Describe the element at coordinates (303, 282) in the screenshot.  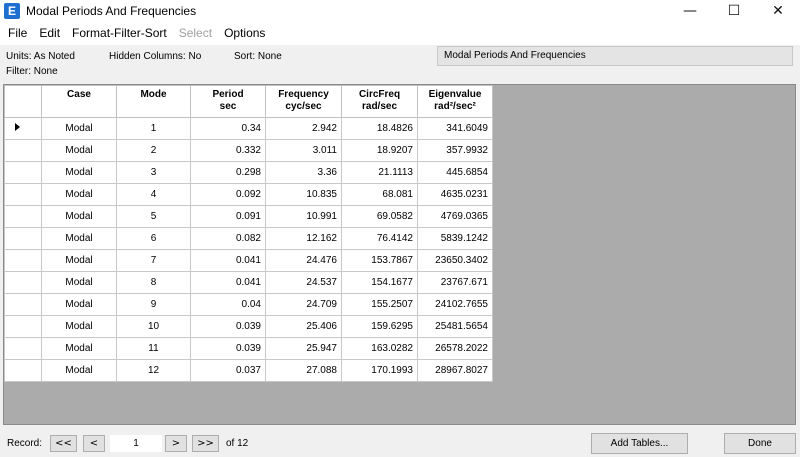
I see `cell-frequency: 24.537` at that location.